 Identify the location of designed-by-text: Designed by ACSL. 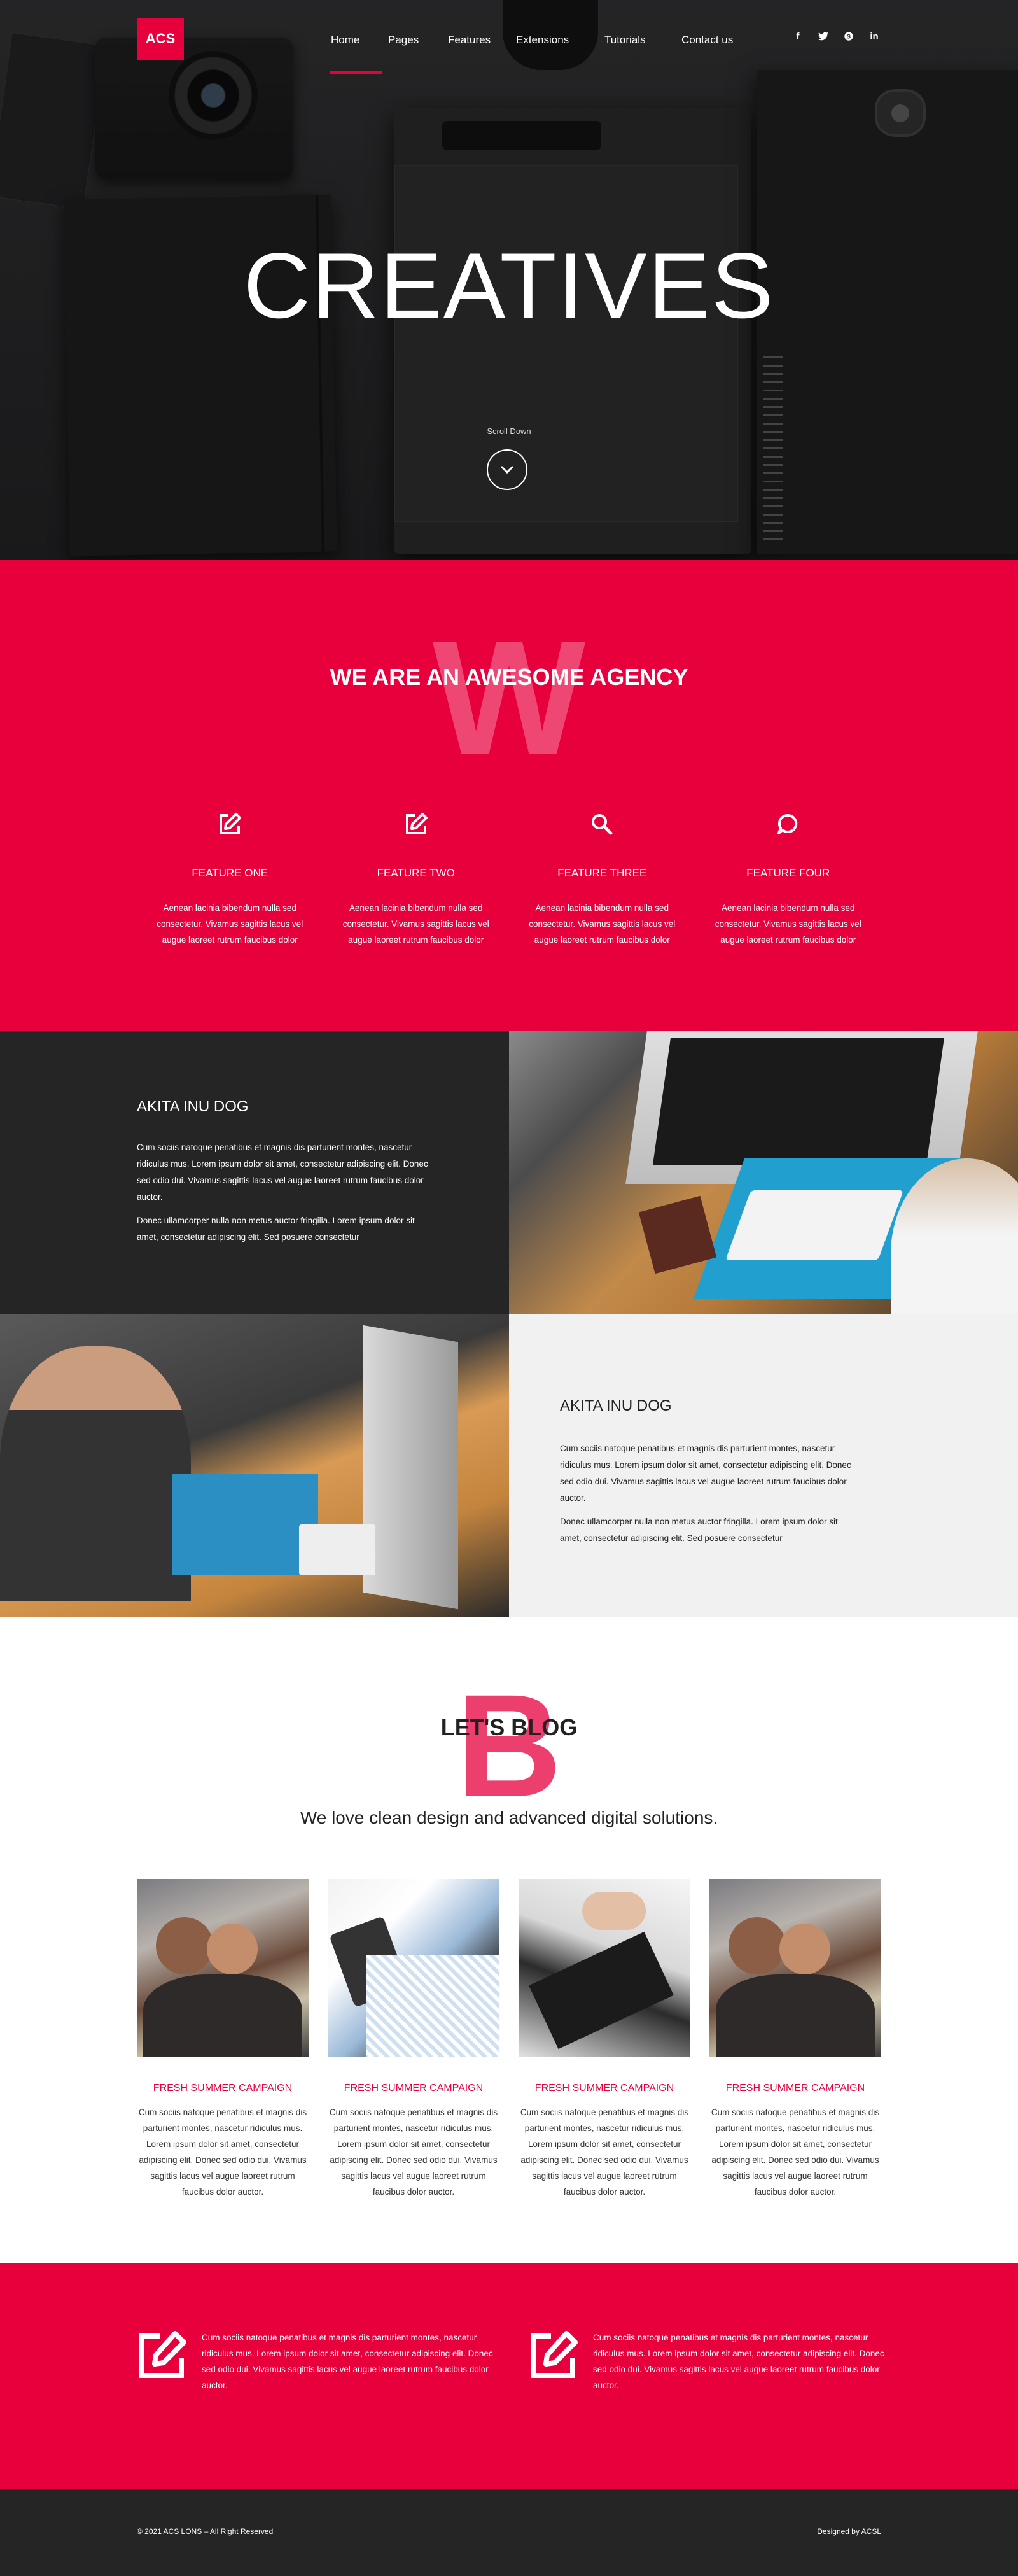
(849, 2532).